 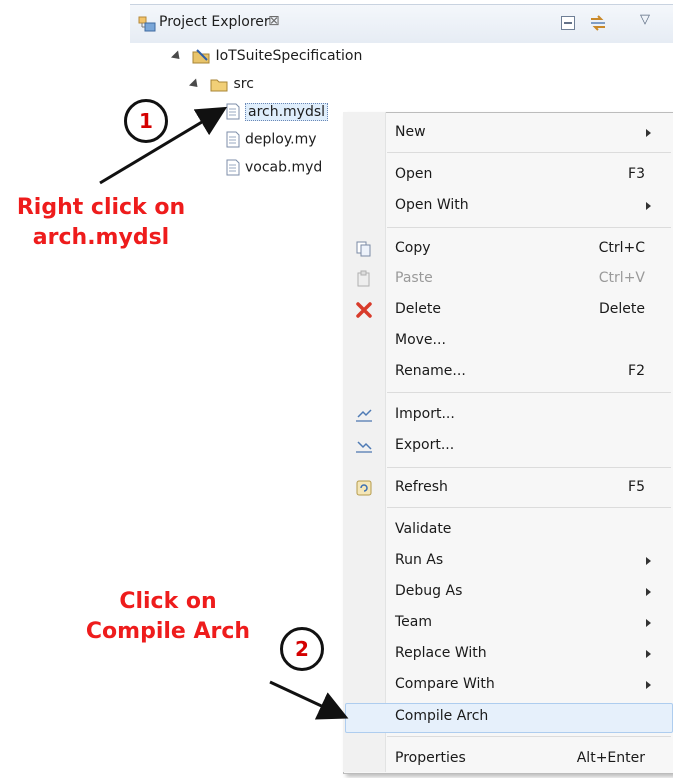 I want to click on step1-line1: Right click on, so click(x=101, y=207).